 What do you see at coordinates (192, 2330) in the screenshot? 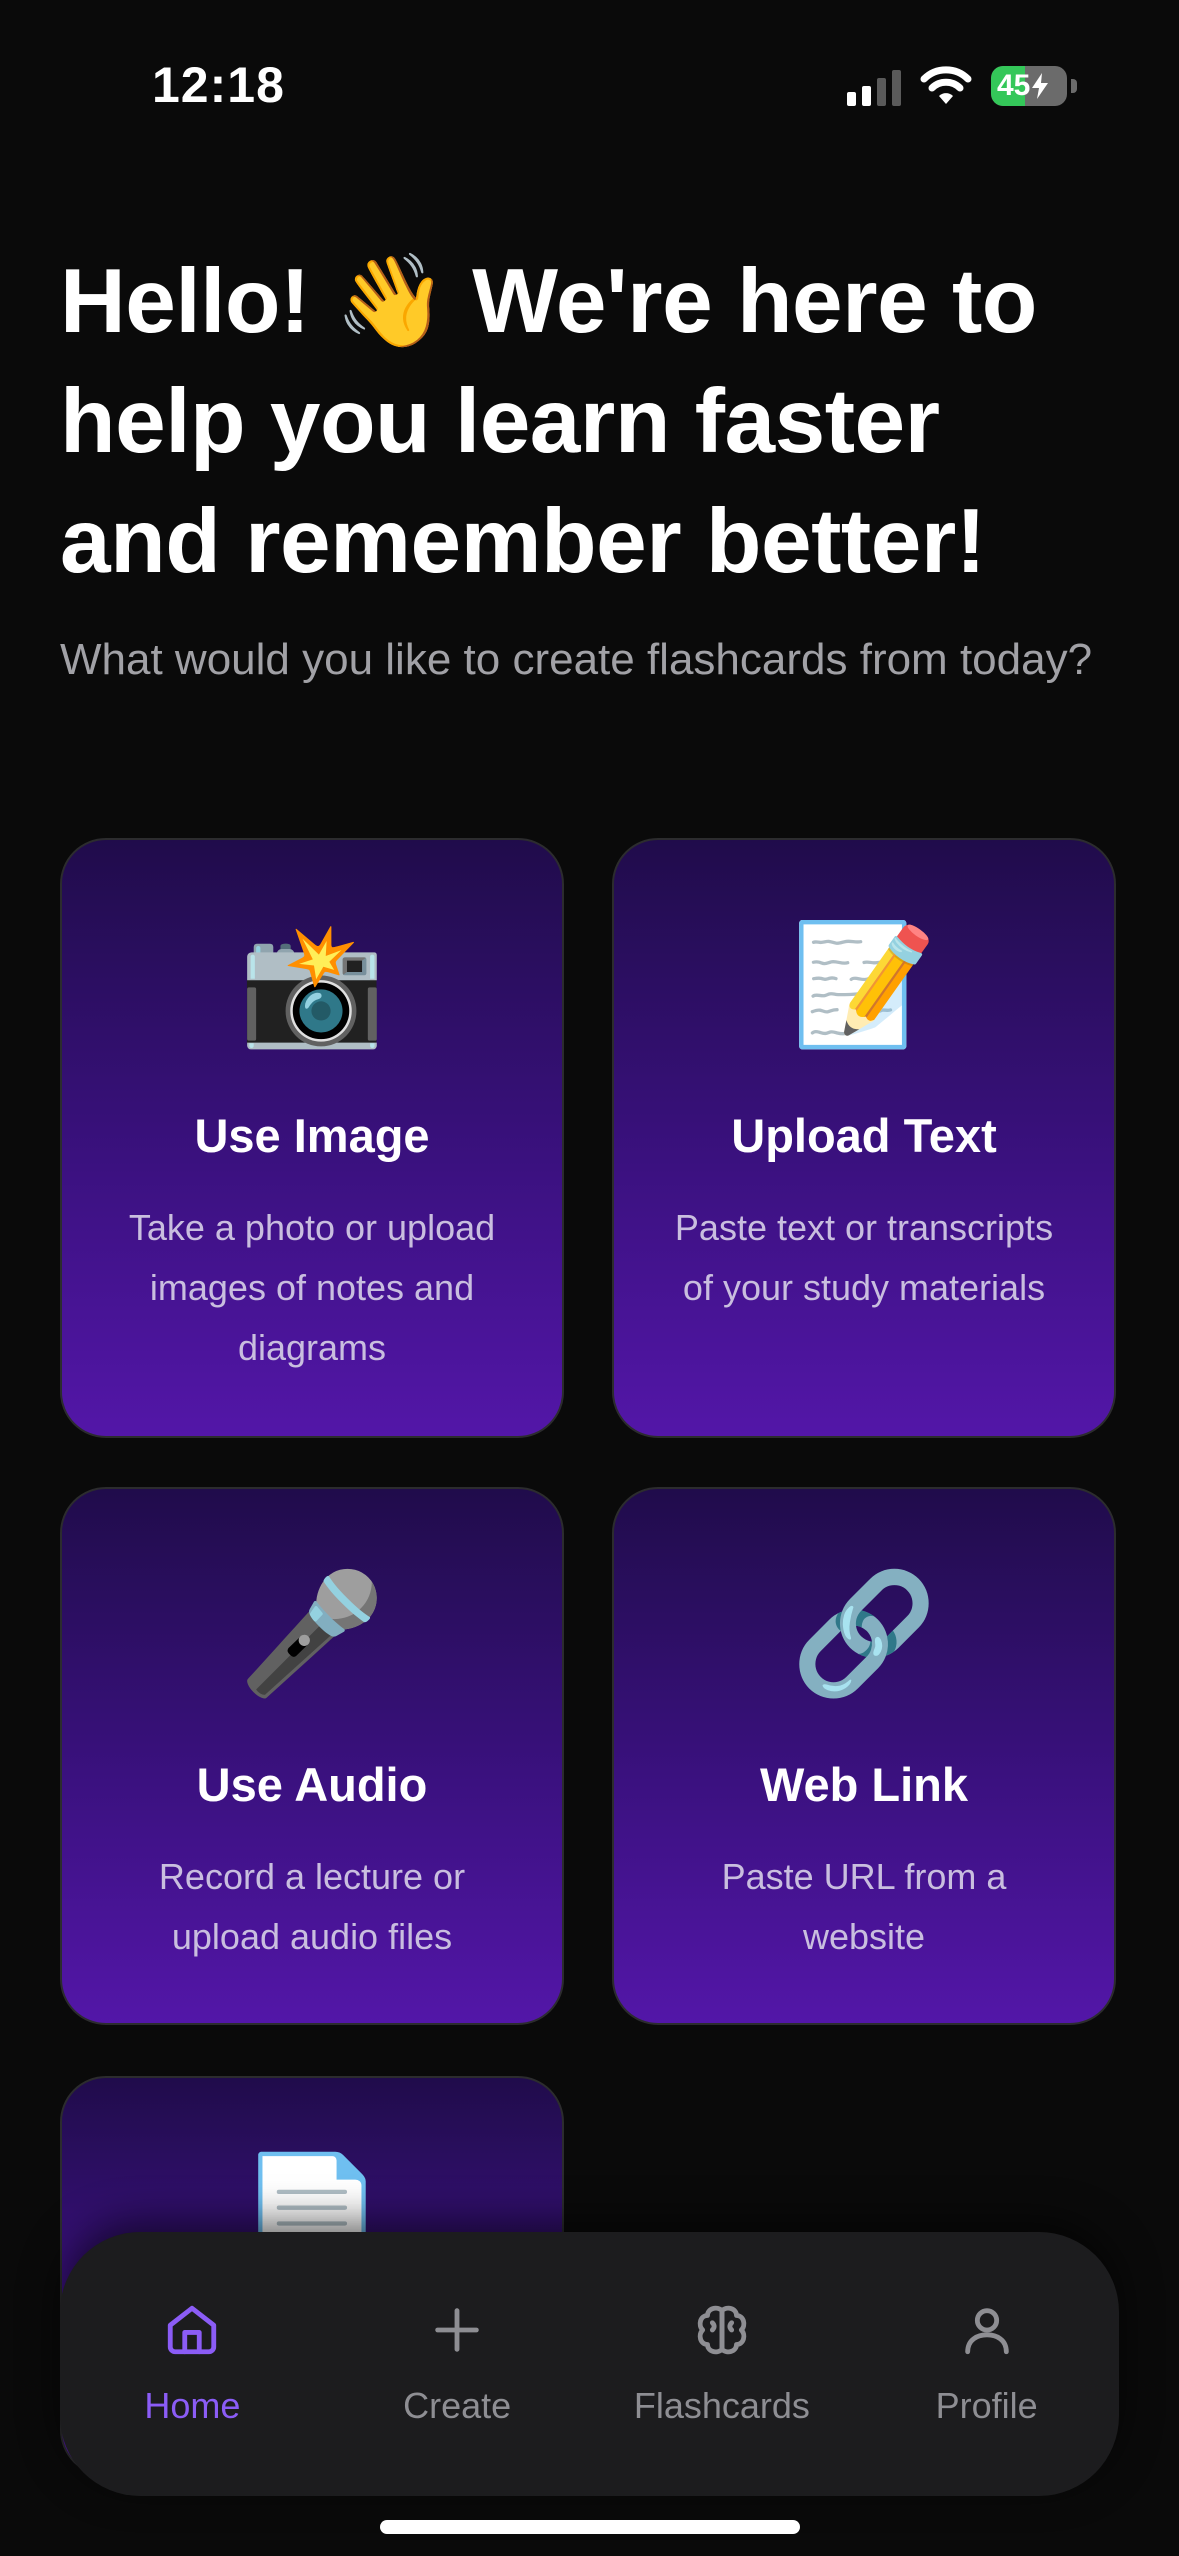
I see `home-icon` at bounding box center [192, 2330].